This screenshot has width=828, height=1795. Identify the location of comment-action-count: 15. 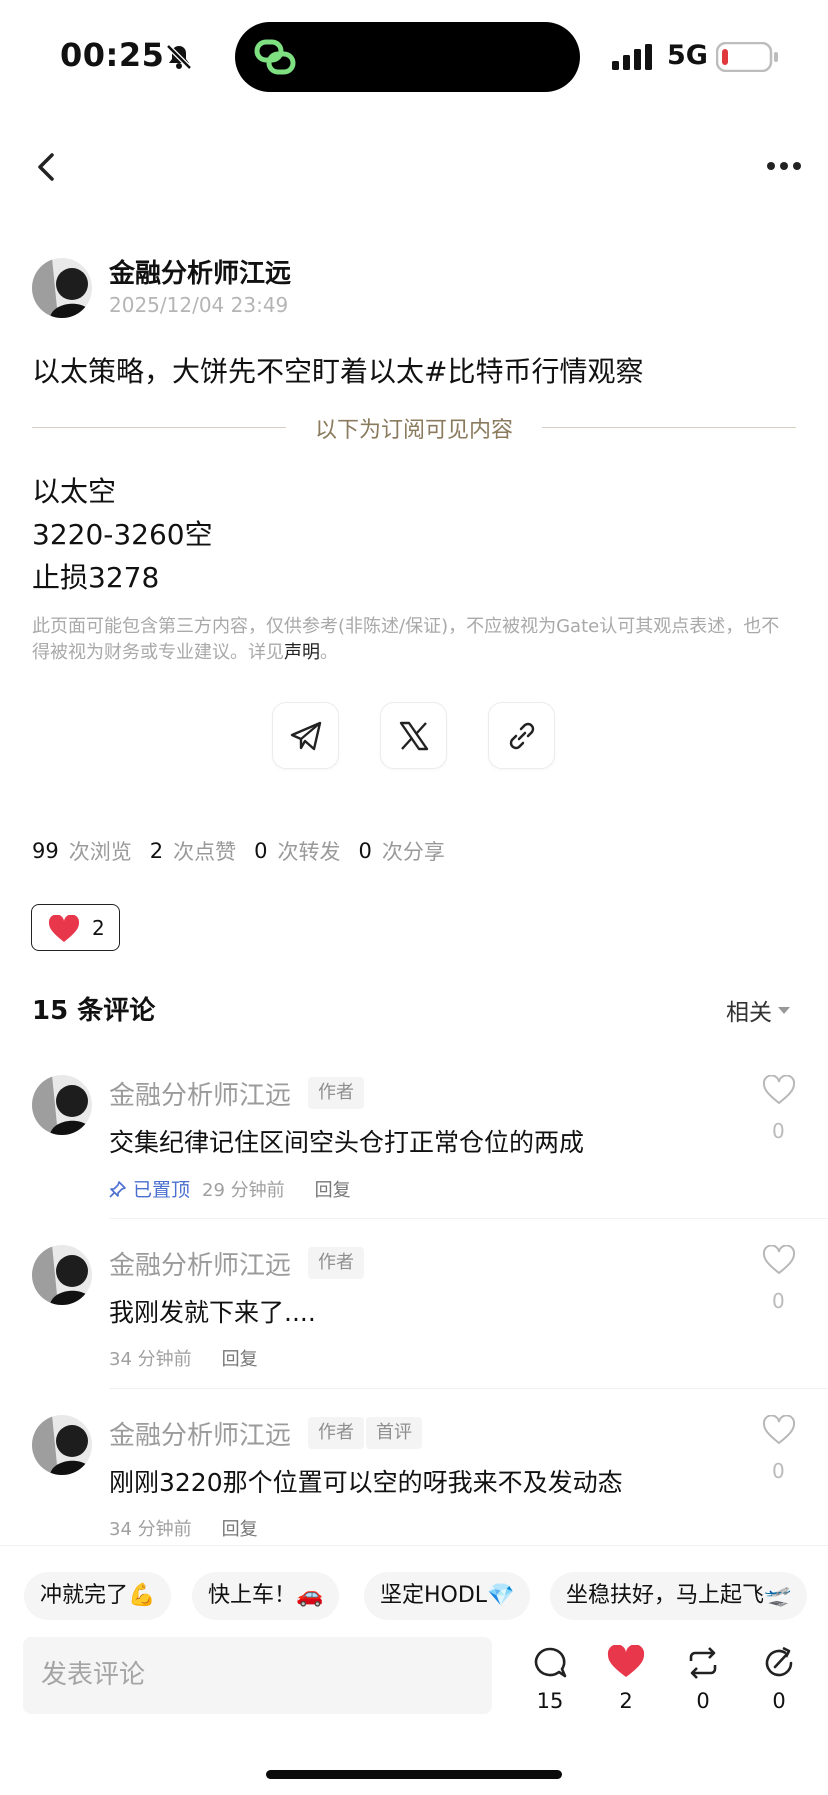
(550, 1701).